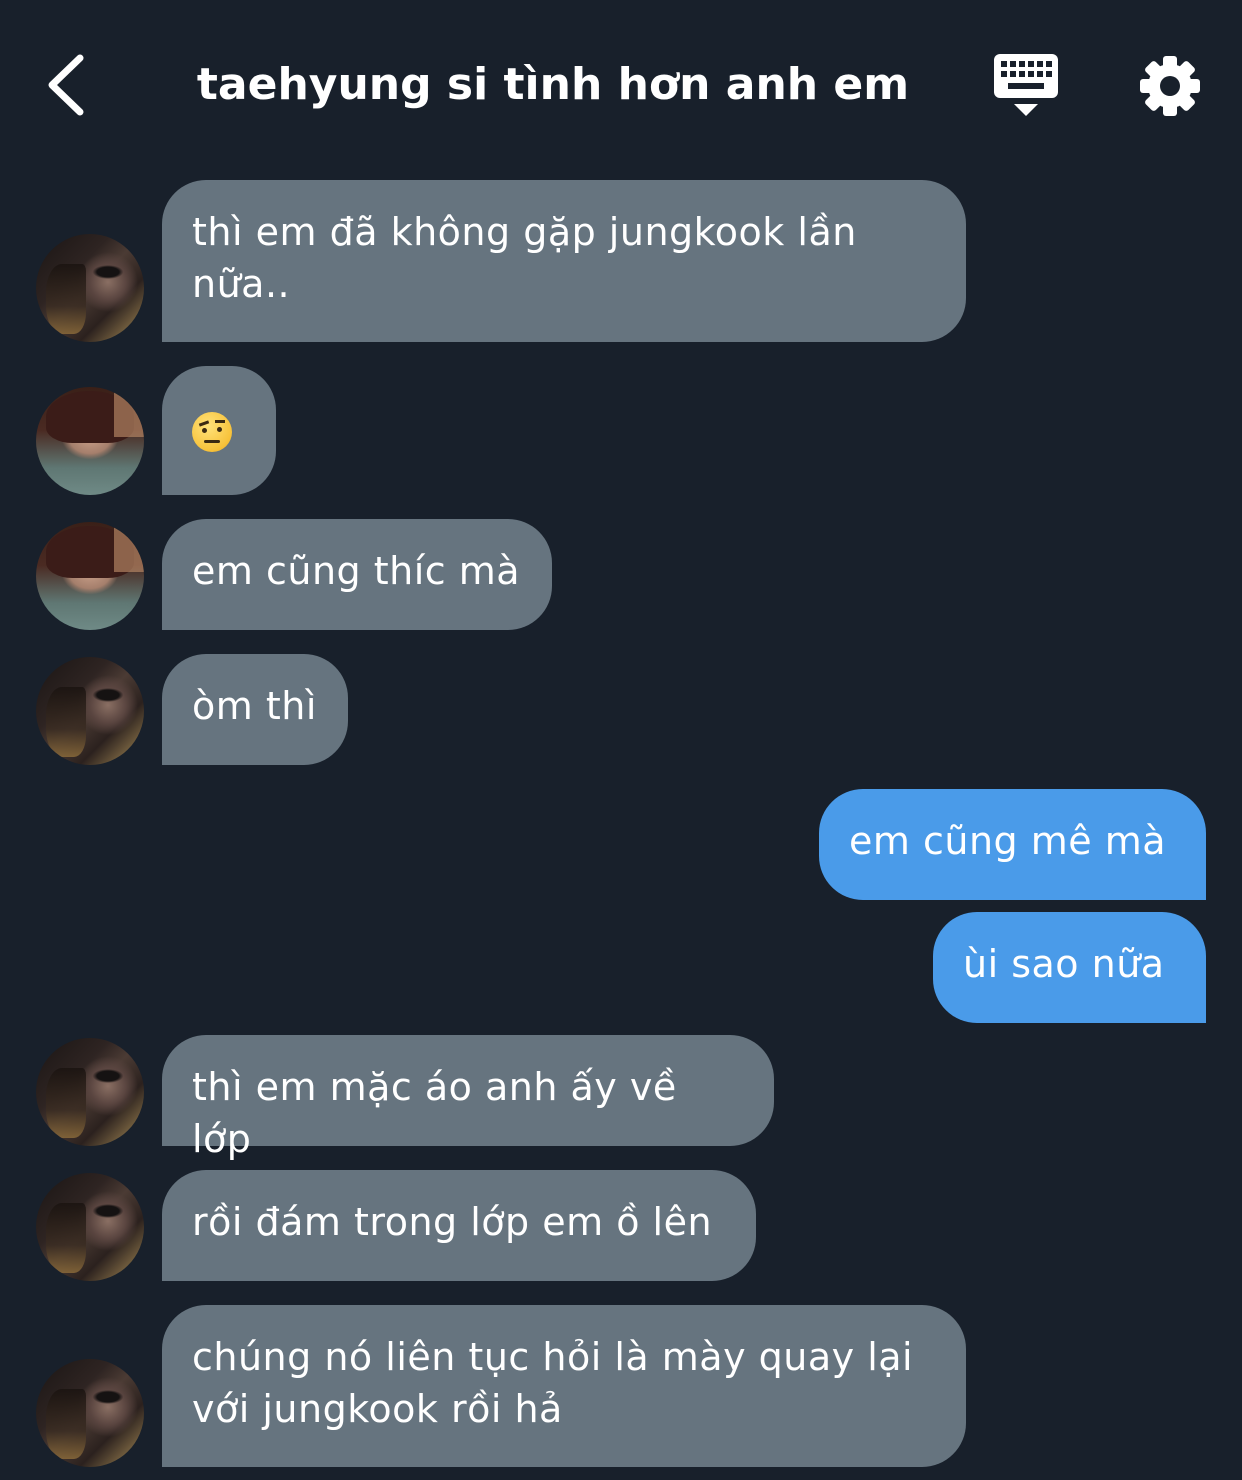  I want to click on message-row: rồi đám trong lớp em ồ lên, so click(621, 1225).